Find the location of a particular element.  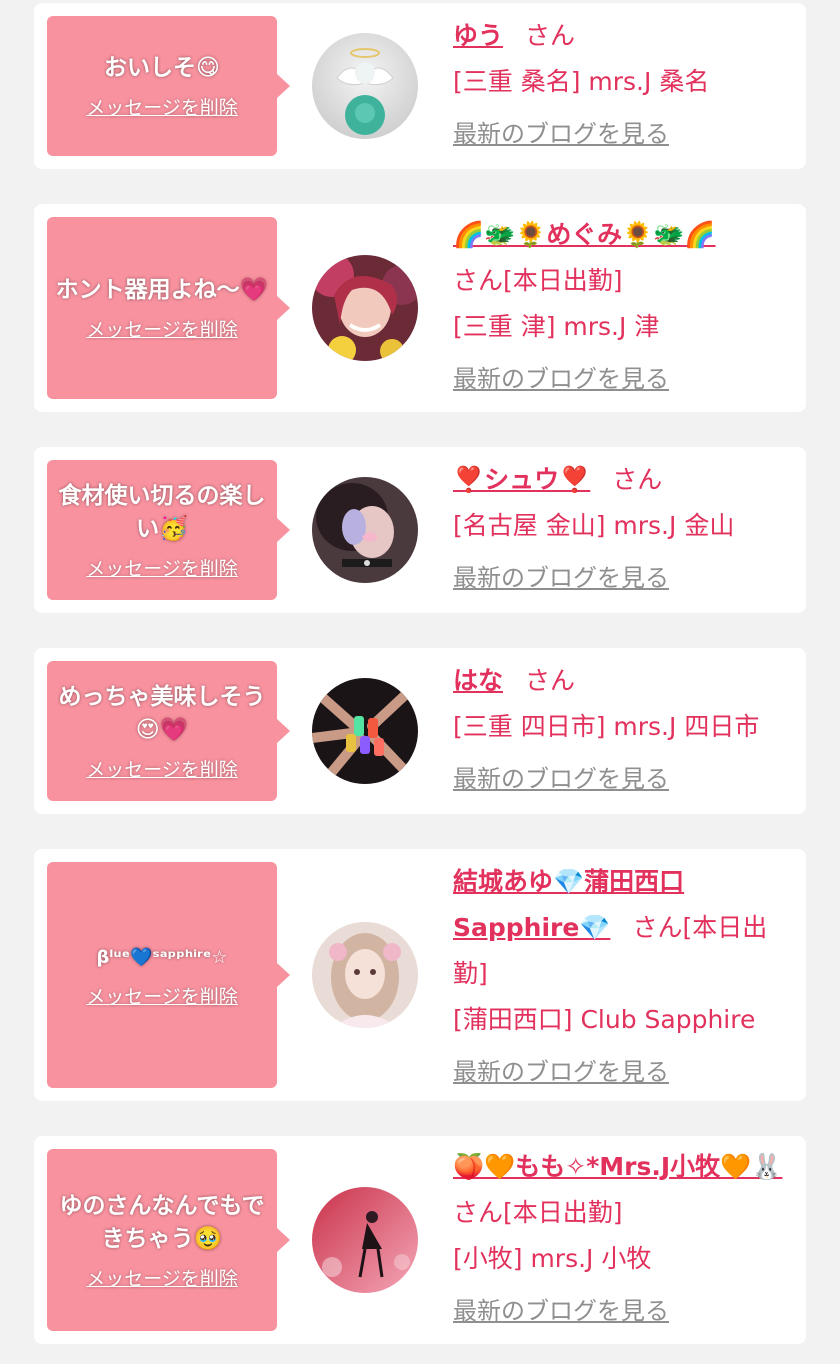

message-text: めっちゃ美味しそう😍💗 is located at coordinates (162, 713).